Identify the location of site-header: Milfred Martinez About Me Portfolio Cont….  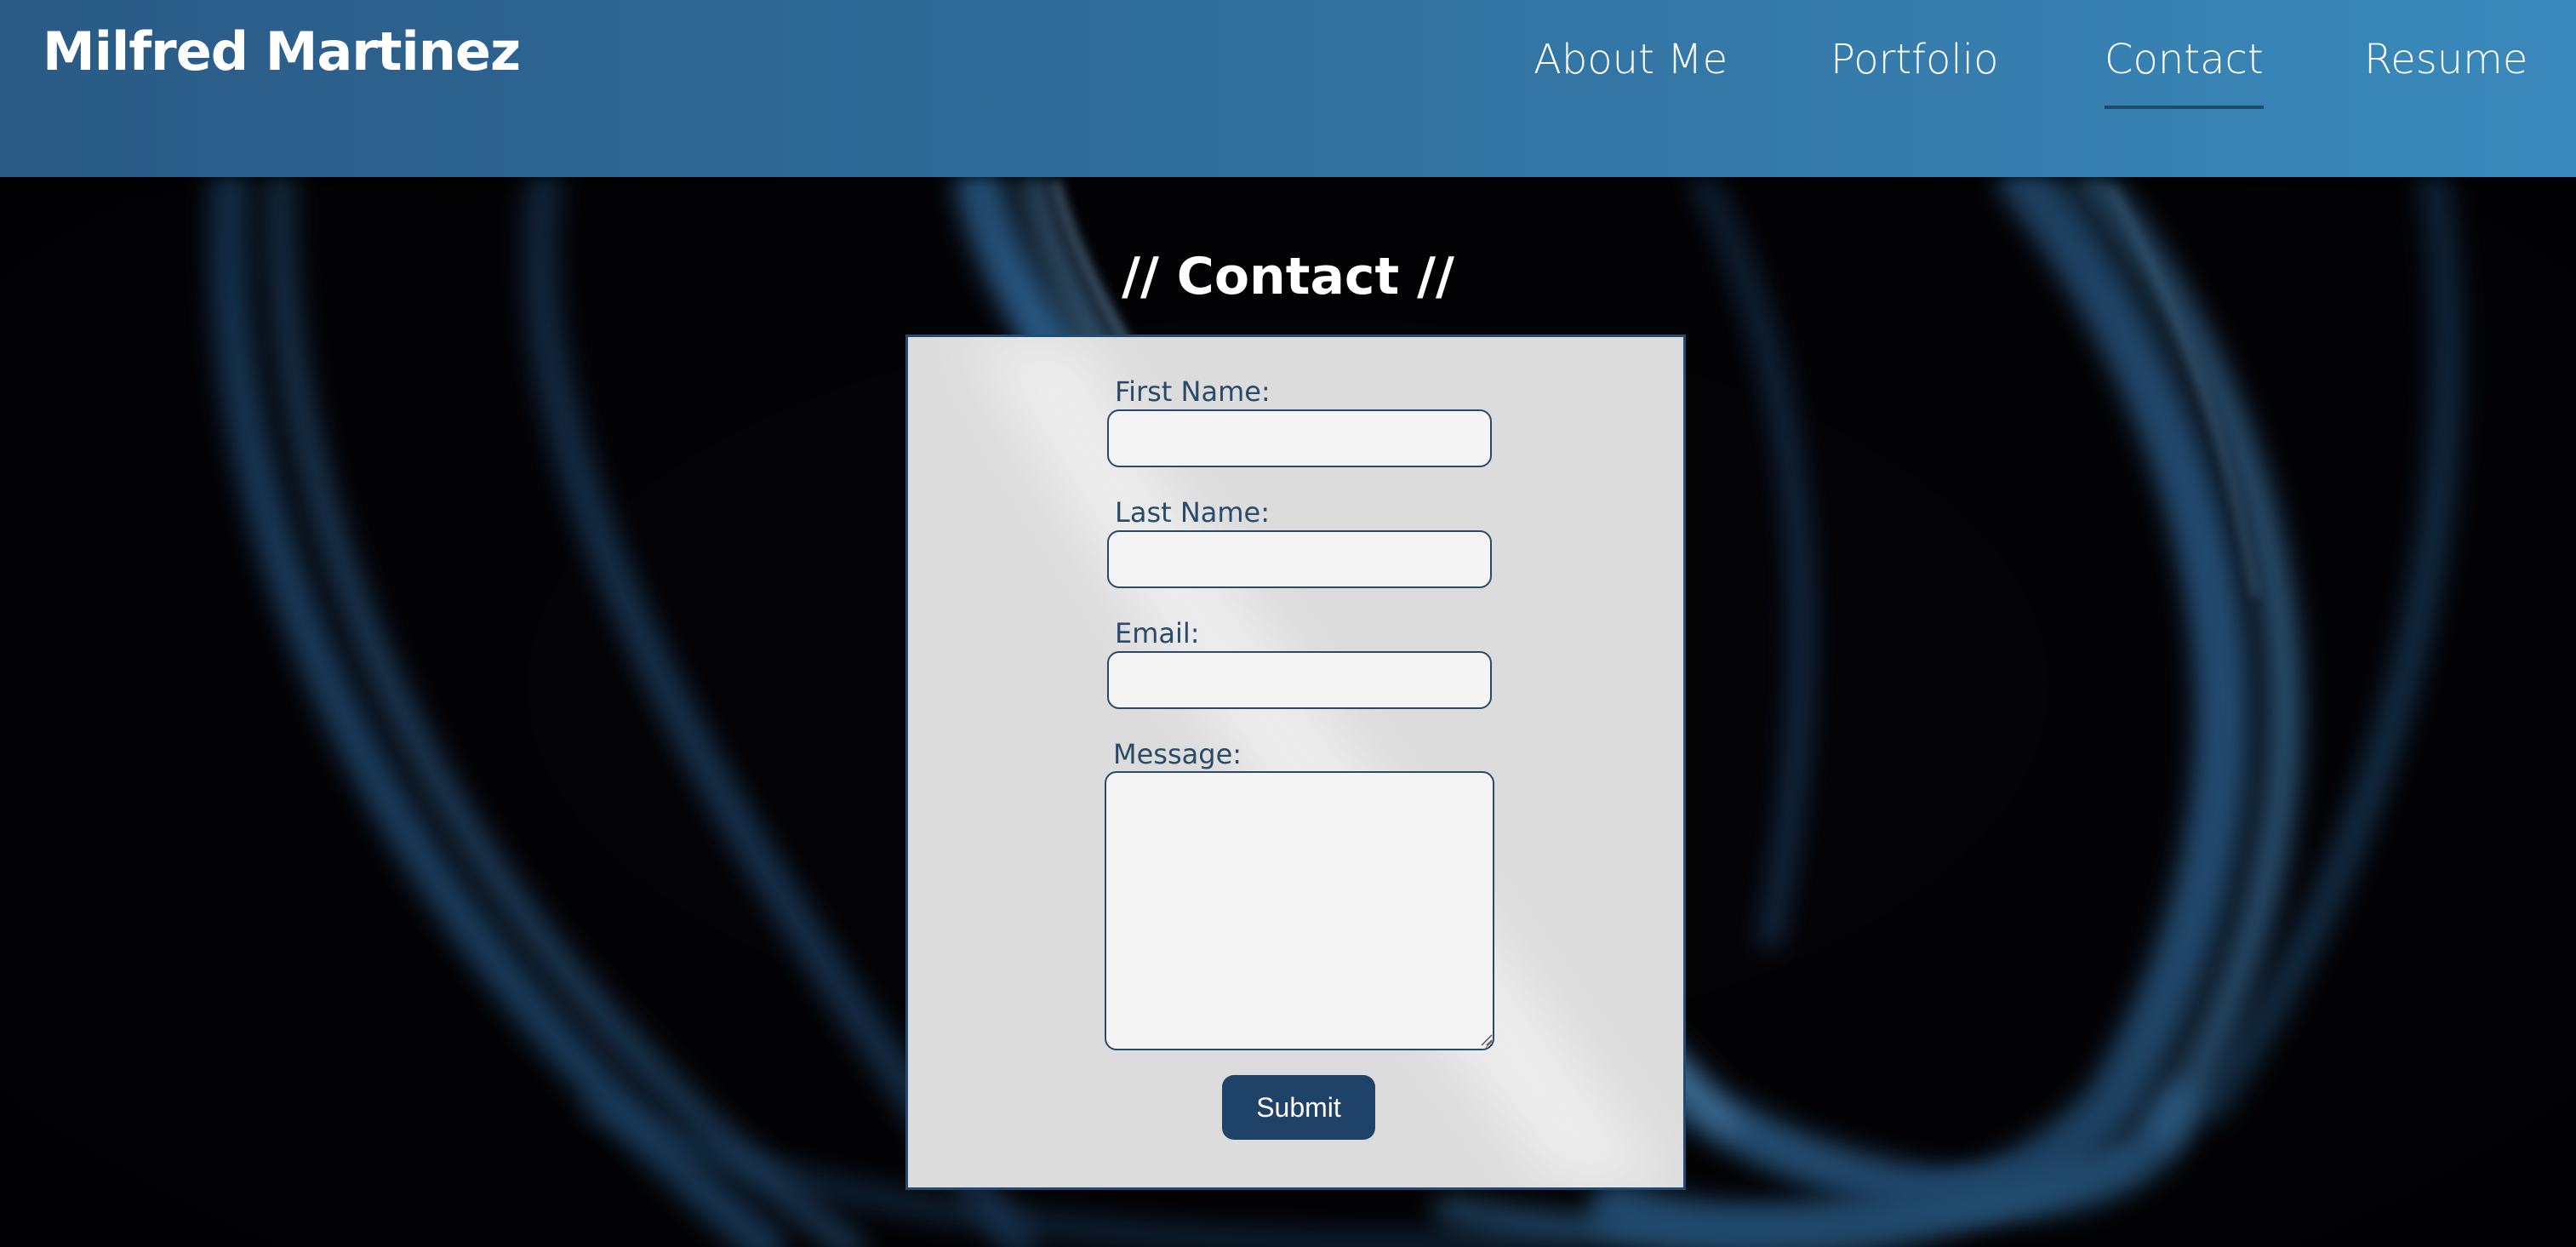
(1288, 89).